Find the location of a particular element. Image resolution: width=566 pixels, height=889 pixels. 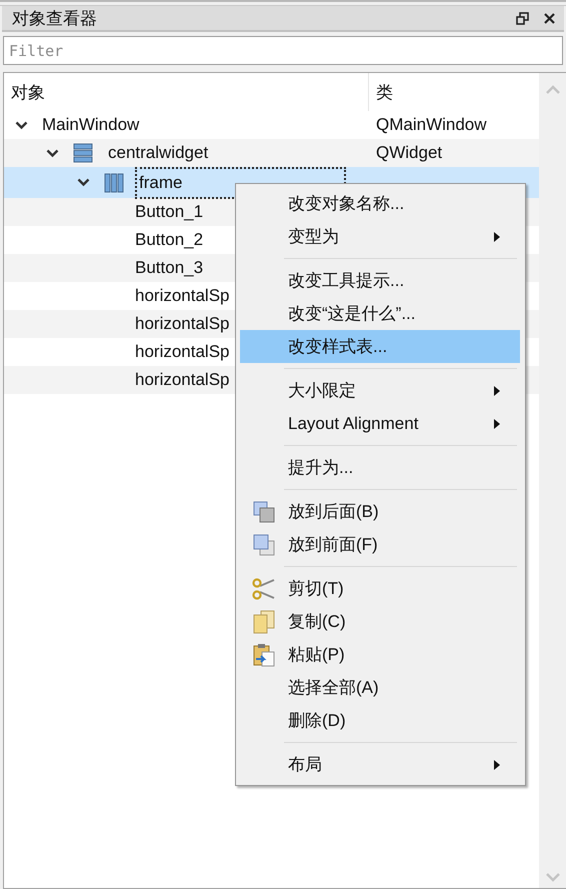

menu-item: 剪切(T) is located at coordinates (380, 588).